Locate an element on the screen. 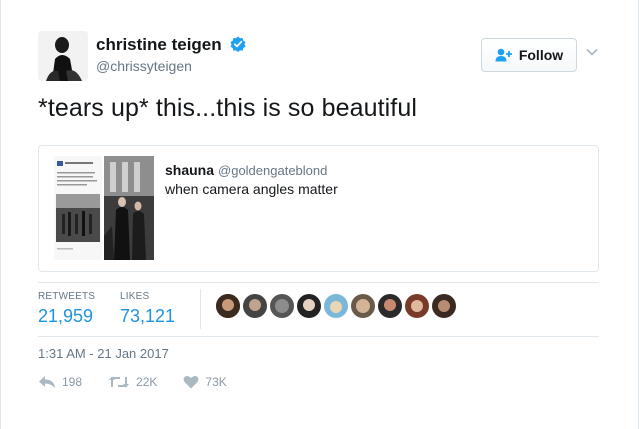 This screenshot has height=429, width=639. quoted-tweet-text: when camera angles matter is located at coordinates (251, 189).